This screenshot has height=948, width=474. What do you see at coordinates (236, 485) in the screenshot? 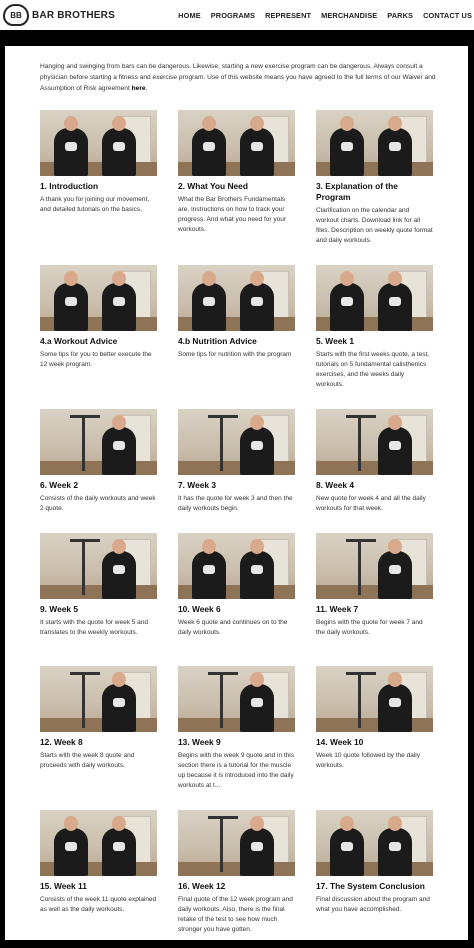
I see `lesson-title: 7. Week 3` at bounding box center [236, 485].